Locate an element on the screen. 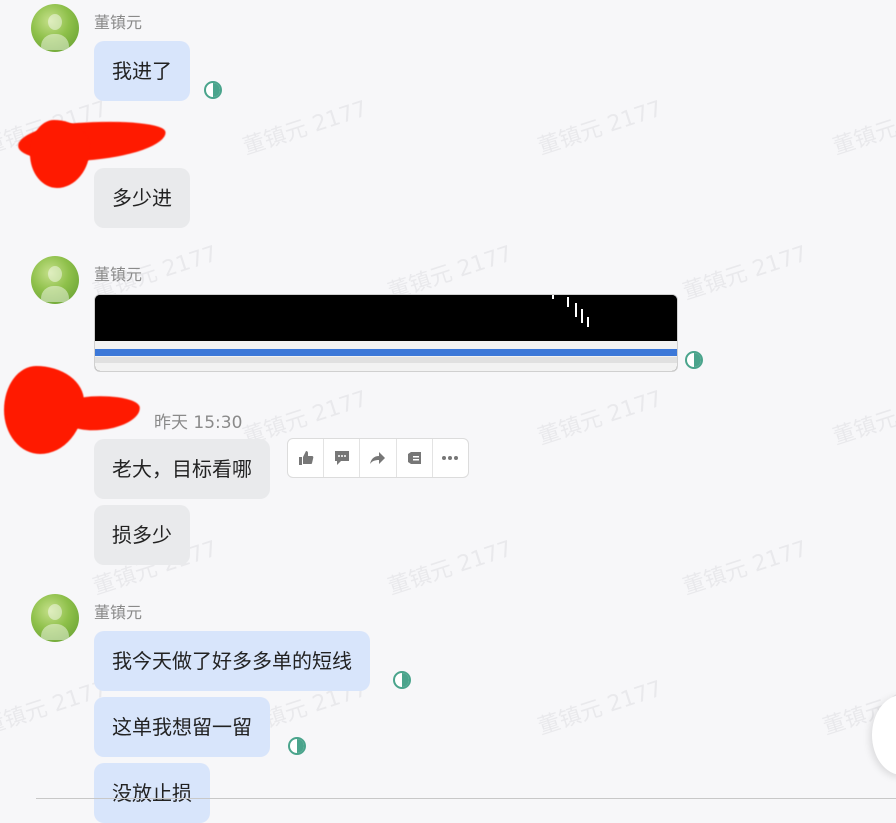 This screenshot has width=896, height=823. trading-screenshot-image is located at coordinates (386, 333).